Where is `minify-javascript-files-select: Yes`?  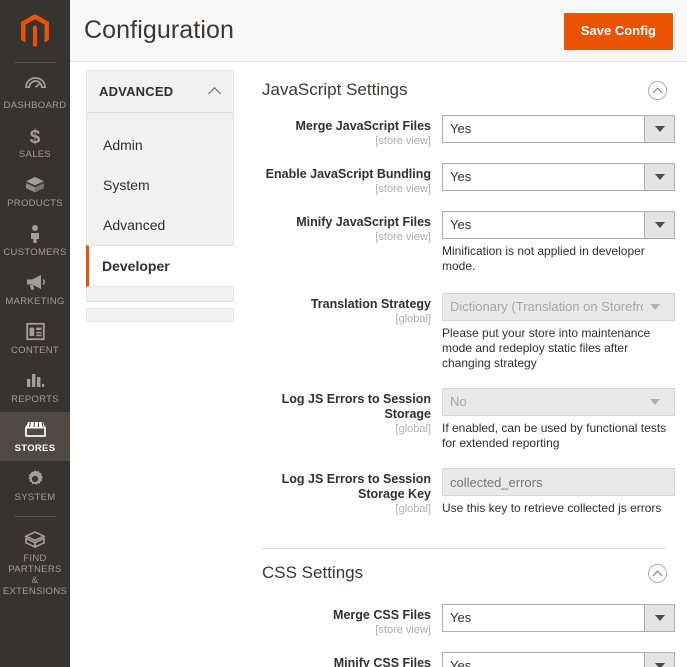 minify-javascript-files-select: Yes is located at coordinates (558, 225).